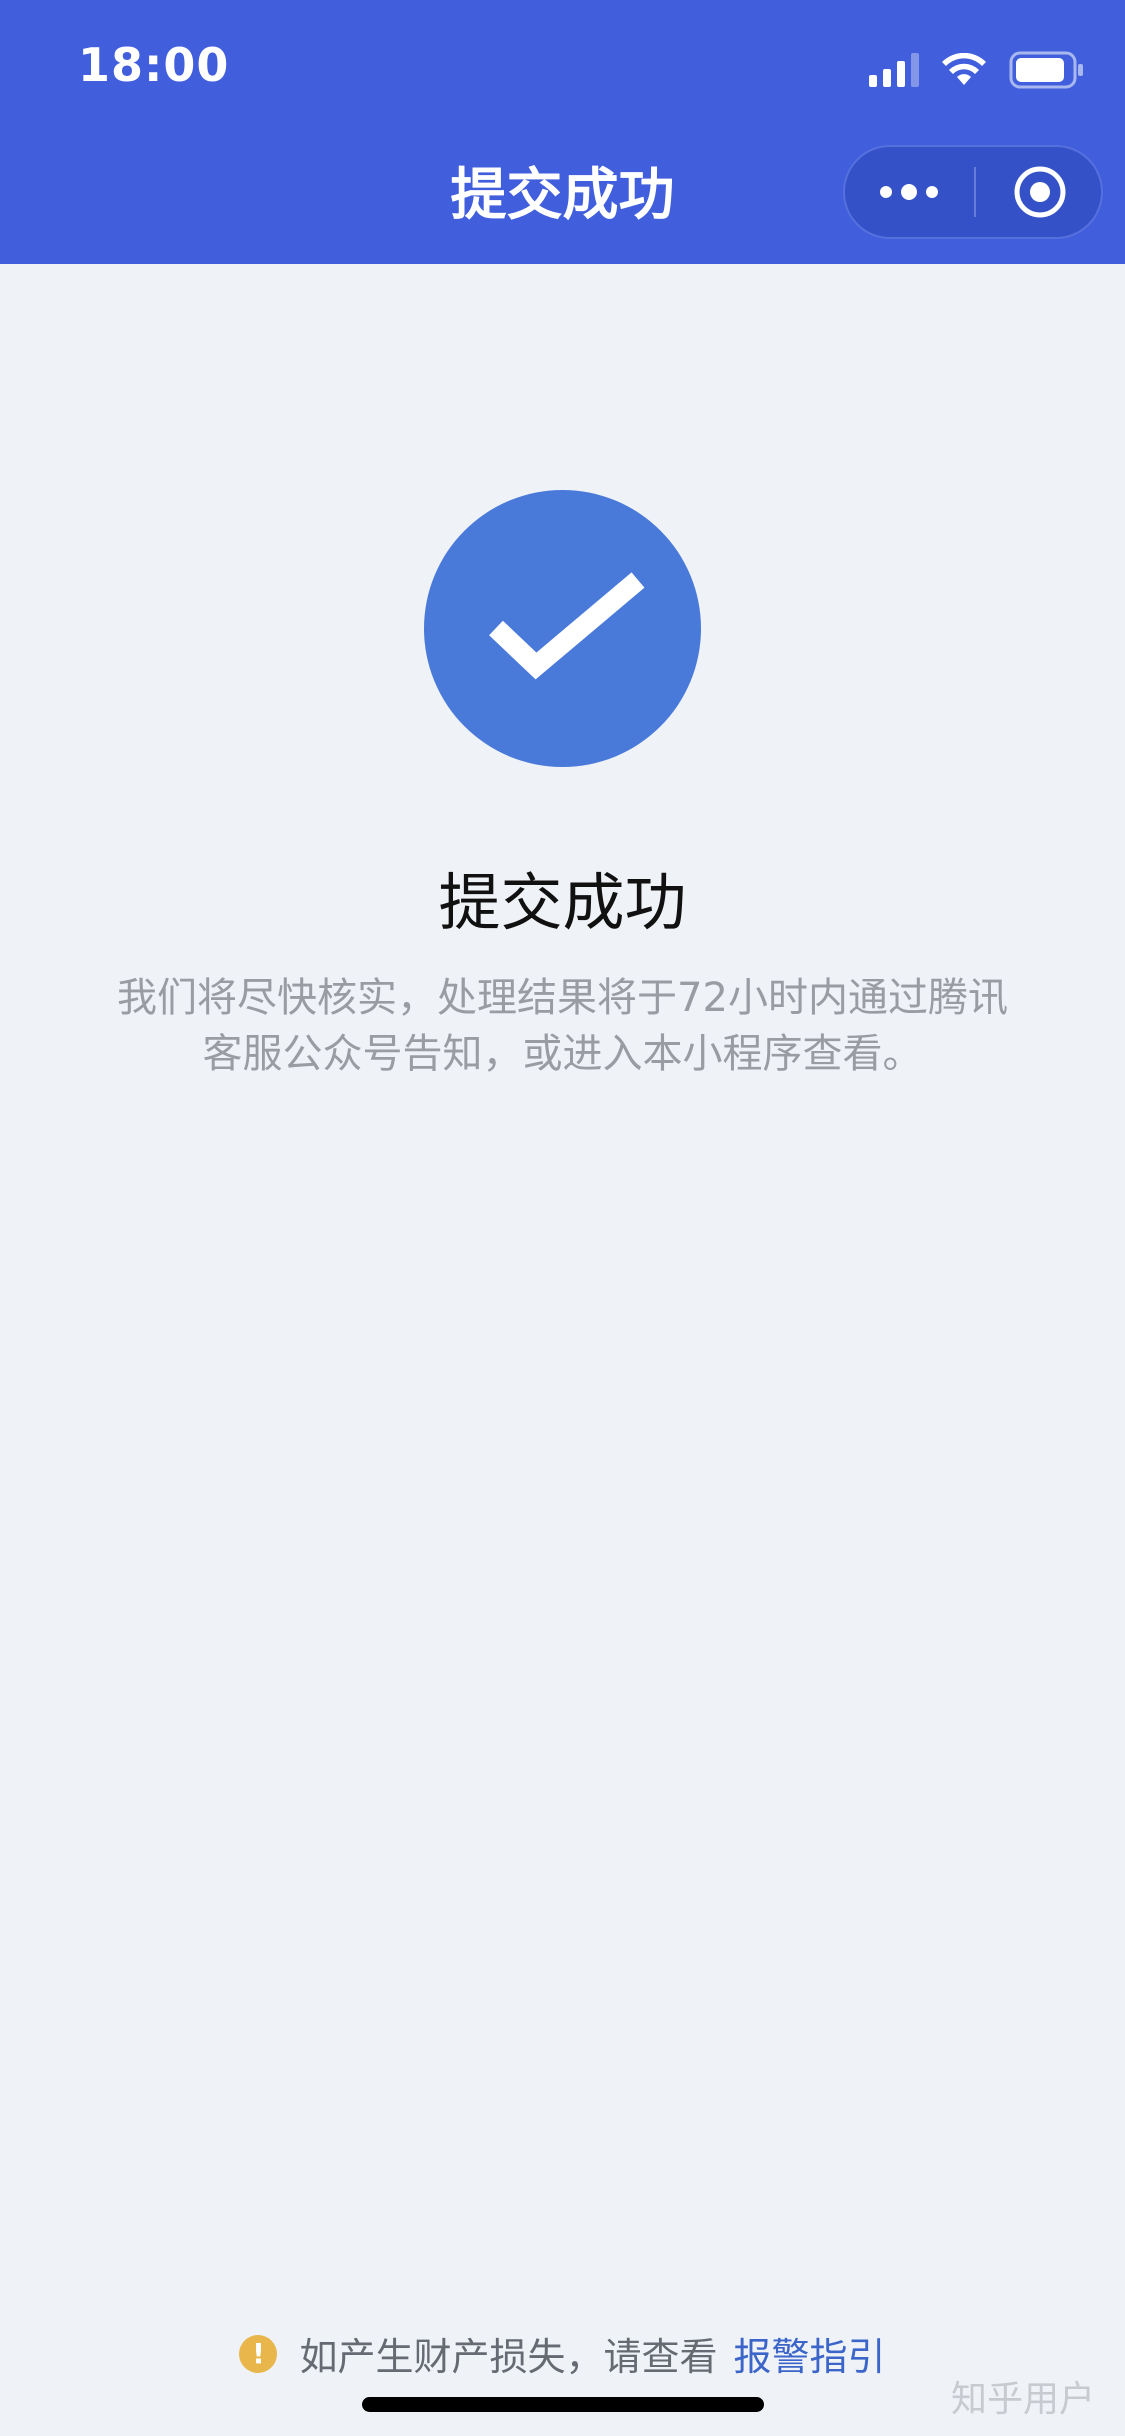 The width and height of the screenshot is (1125, 2436). What do you see at coordinates (909, 192) in the screenshot?
I see `more-dots-icon` at bounding box center [909, 192].